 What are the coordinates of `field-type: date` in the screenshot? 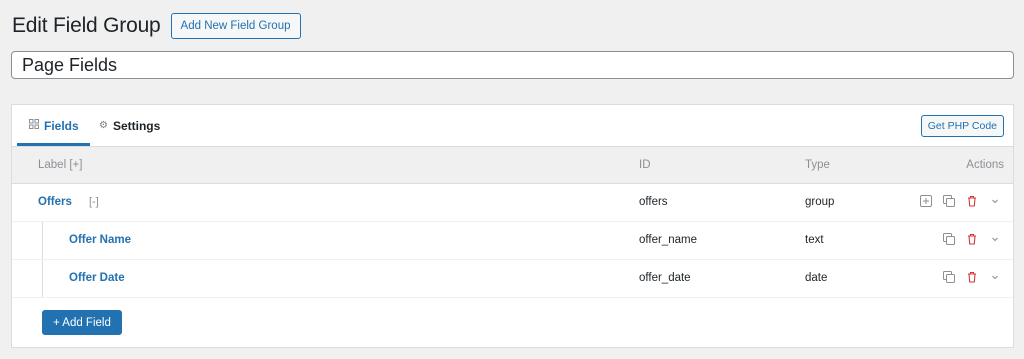 It's located at (816, 278).